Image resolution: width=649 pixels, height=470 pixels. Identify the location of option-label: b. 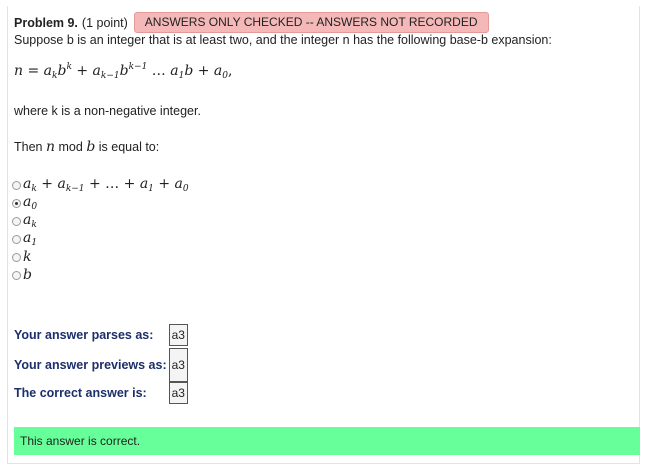
(27, 275).